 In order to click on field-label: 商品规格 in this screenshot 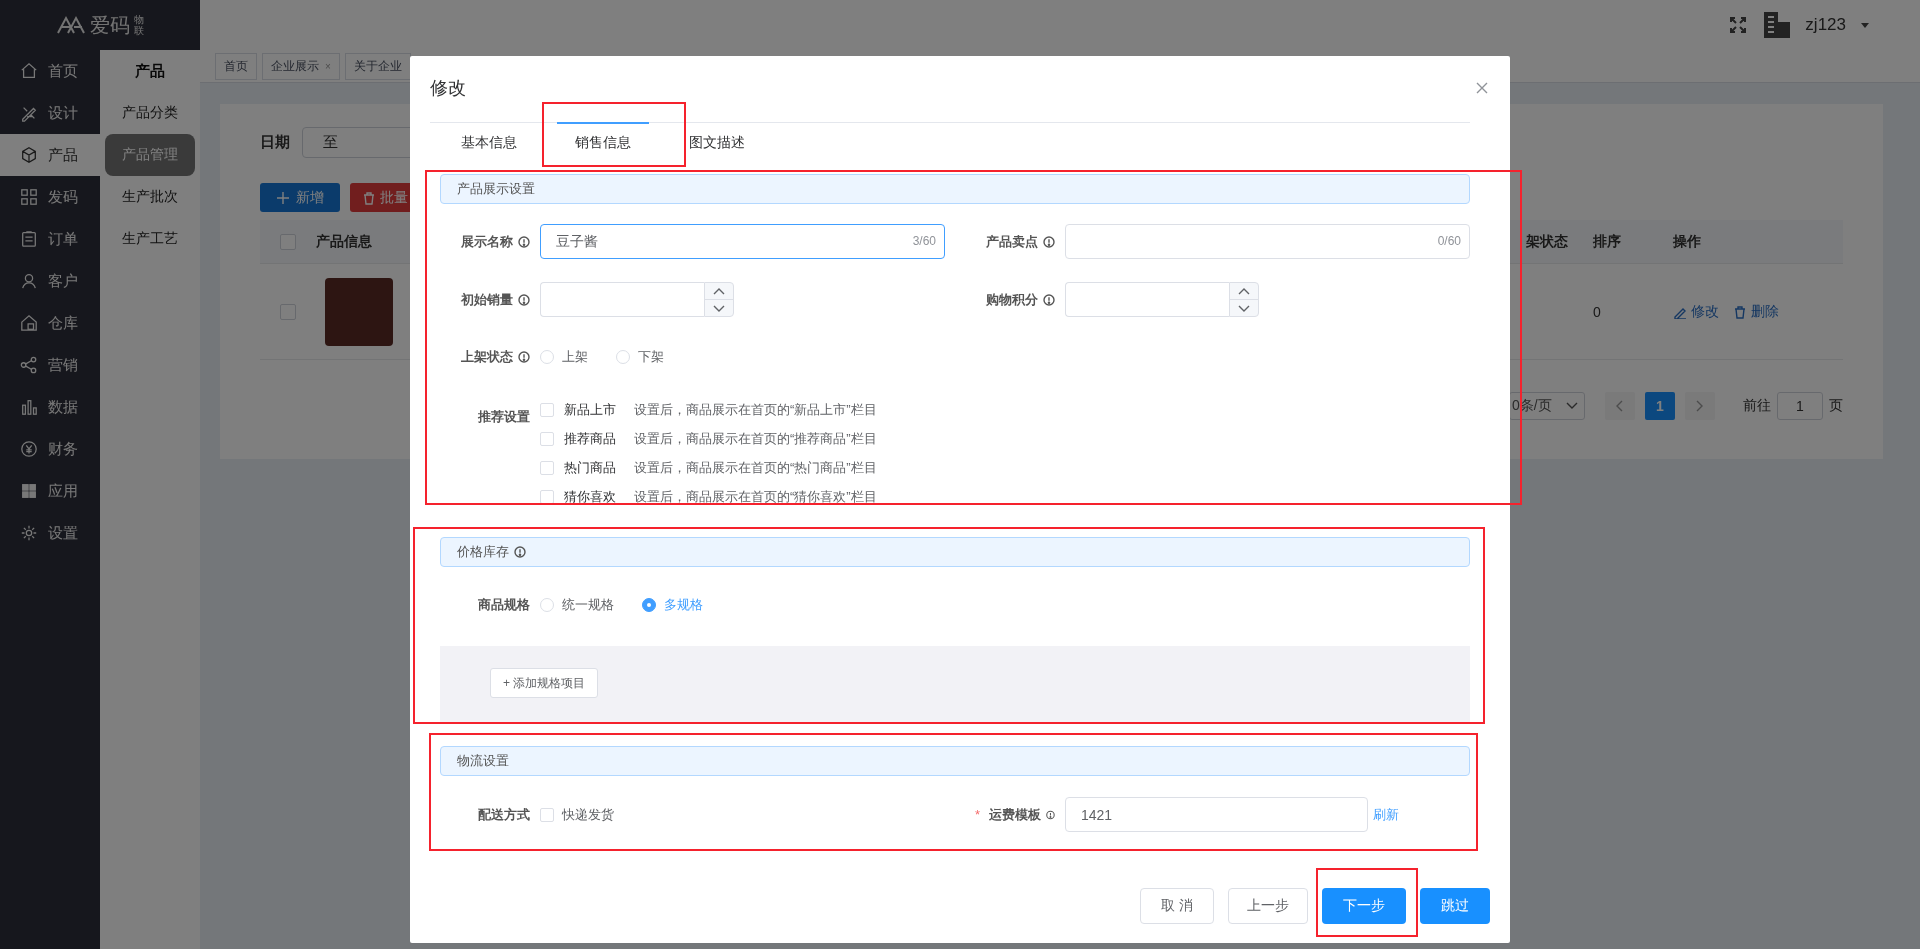, I will do `click(504, 605)`.